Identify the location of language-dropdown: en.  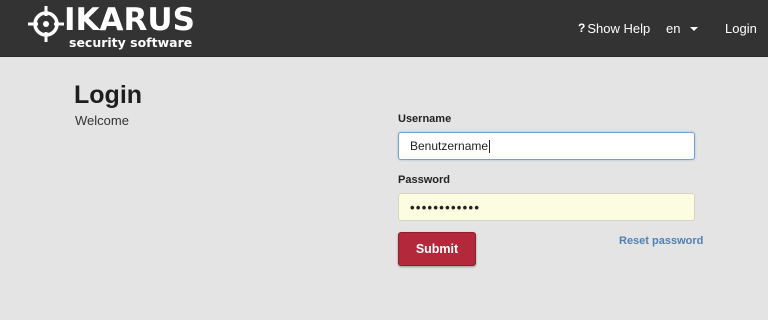
(682, 28).